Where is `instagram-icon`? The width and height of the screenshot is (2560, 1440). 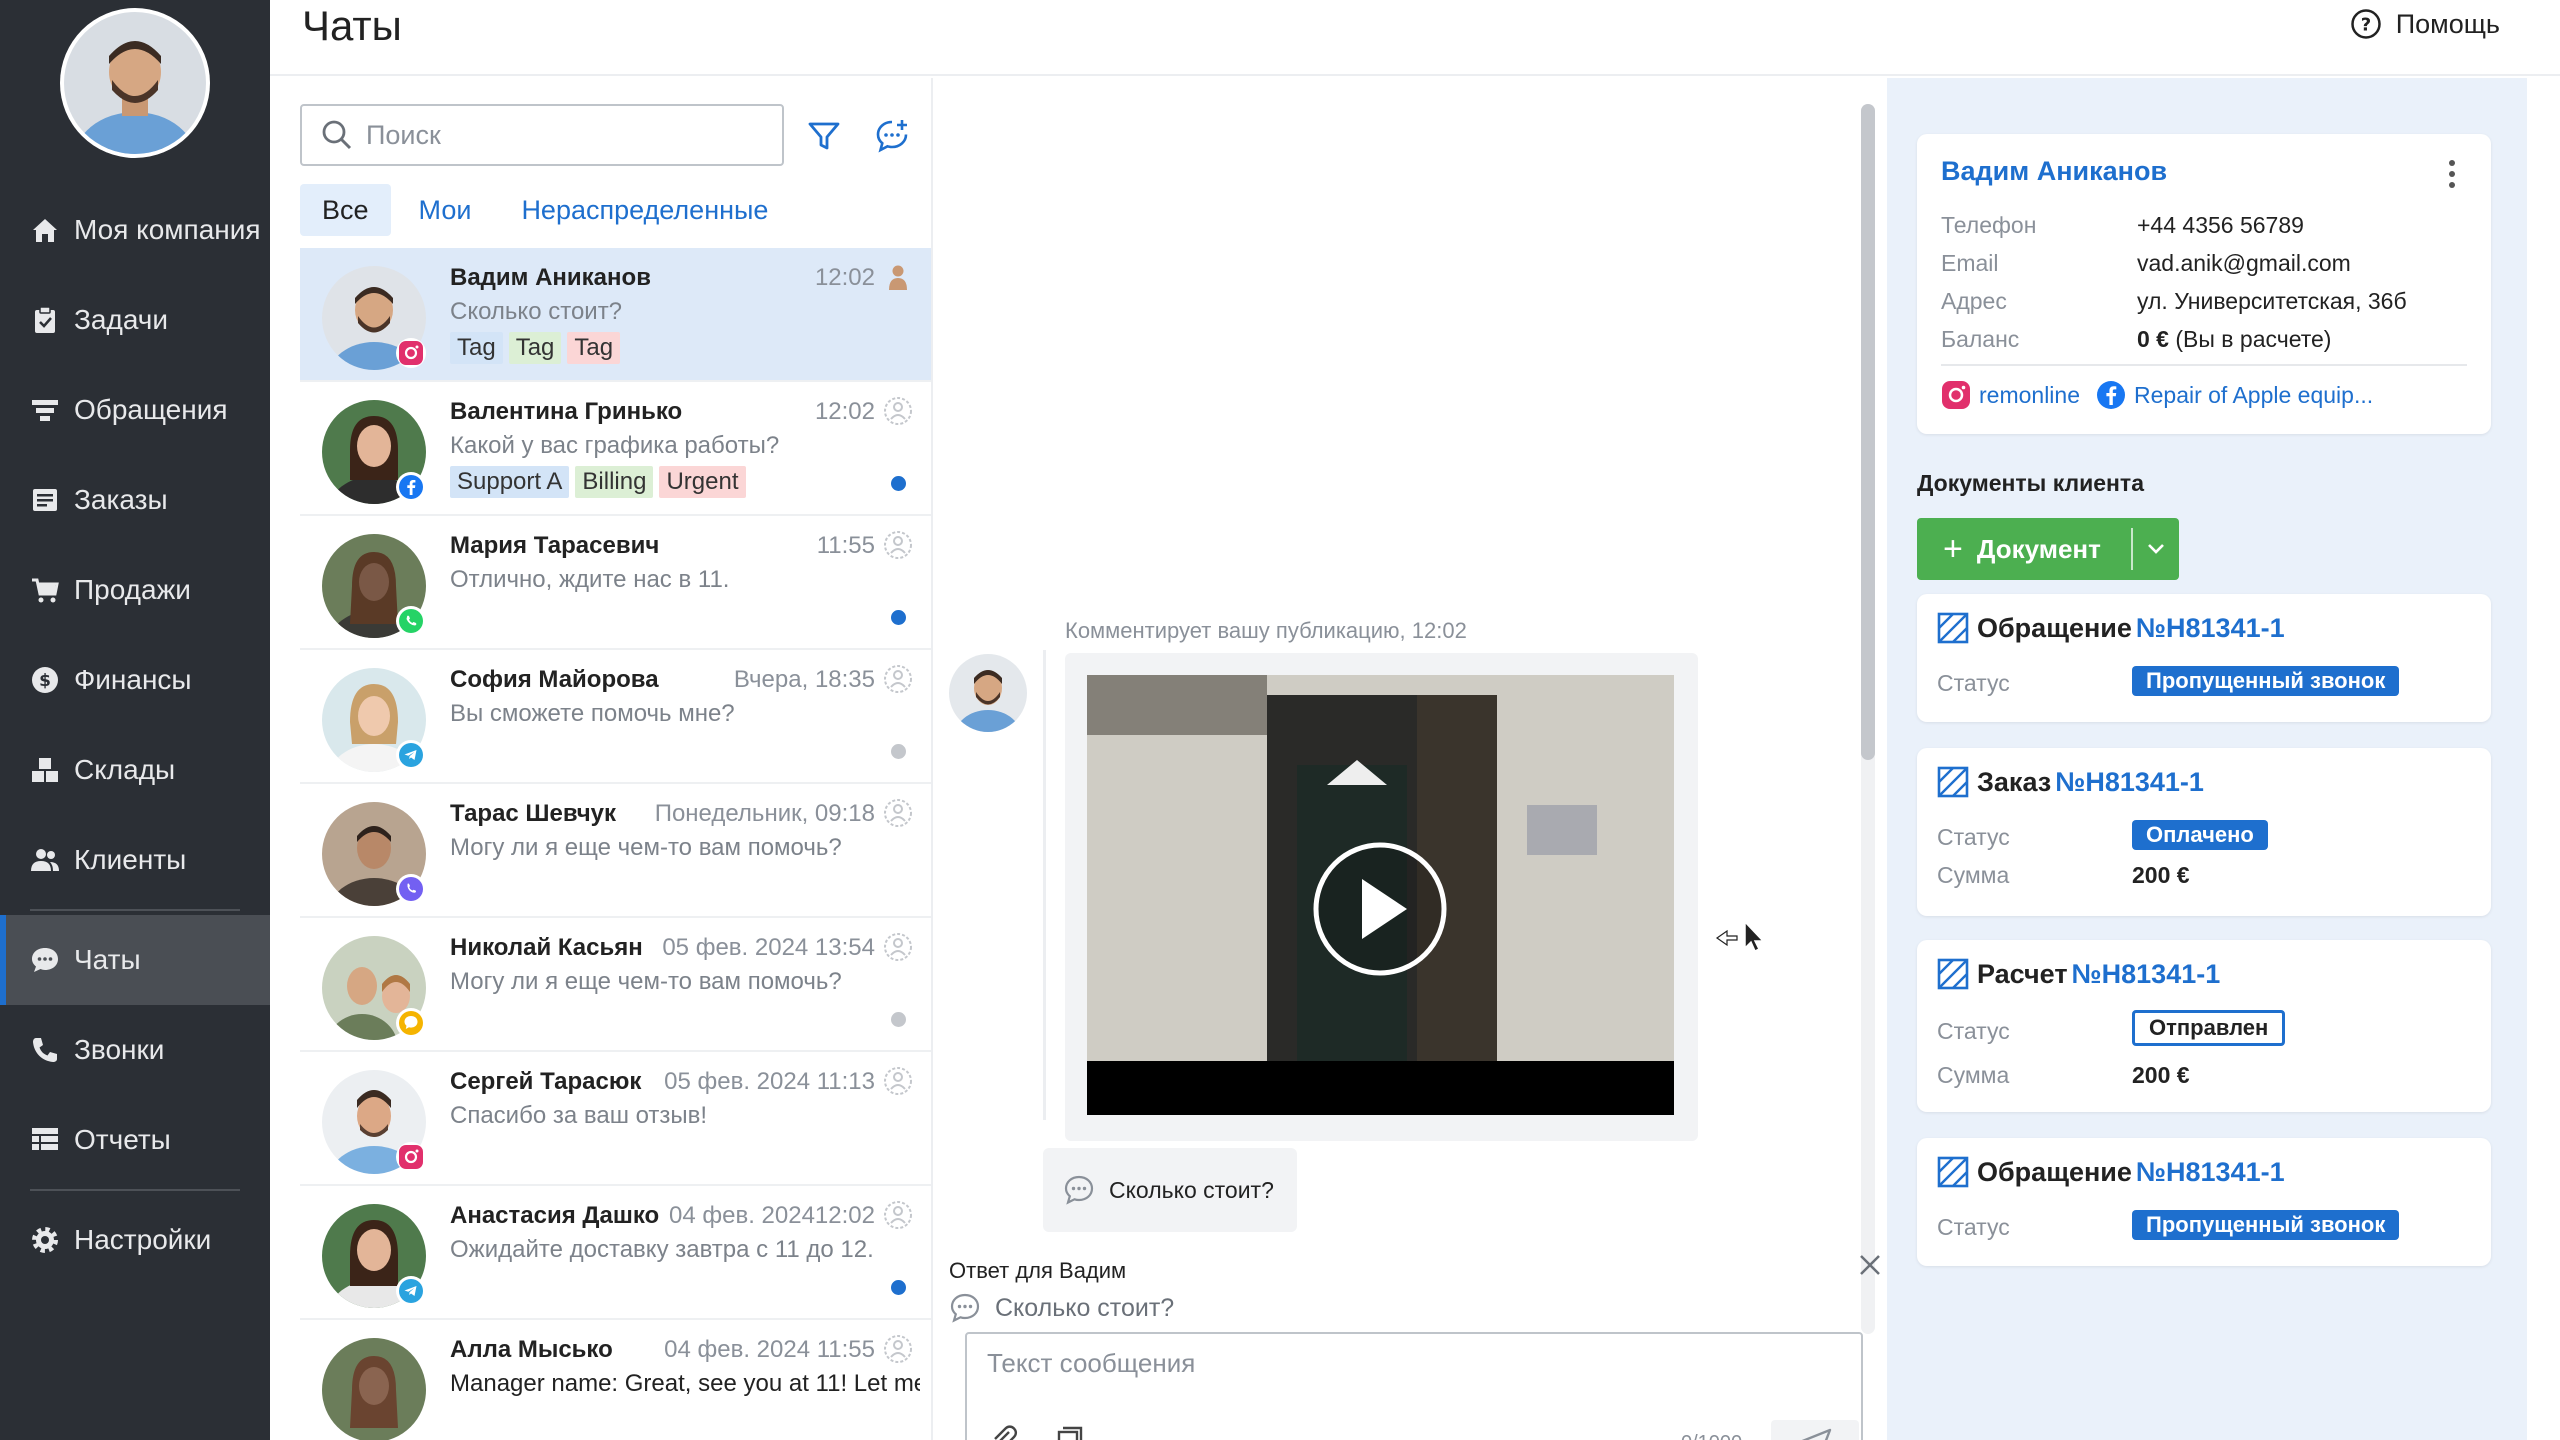 instagram-icon is located at coordinates (411, 1157).